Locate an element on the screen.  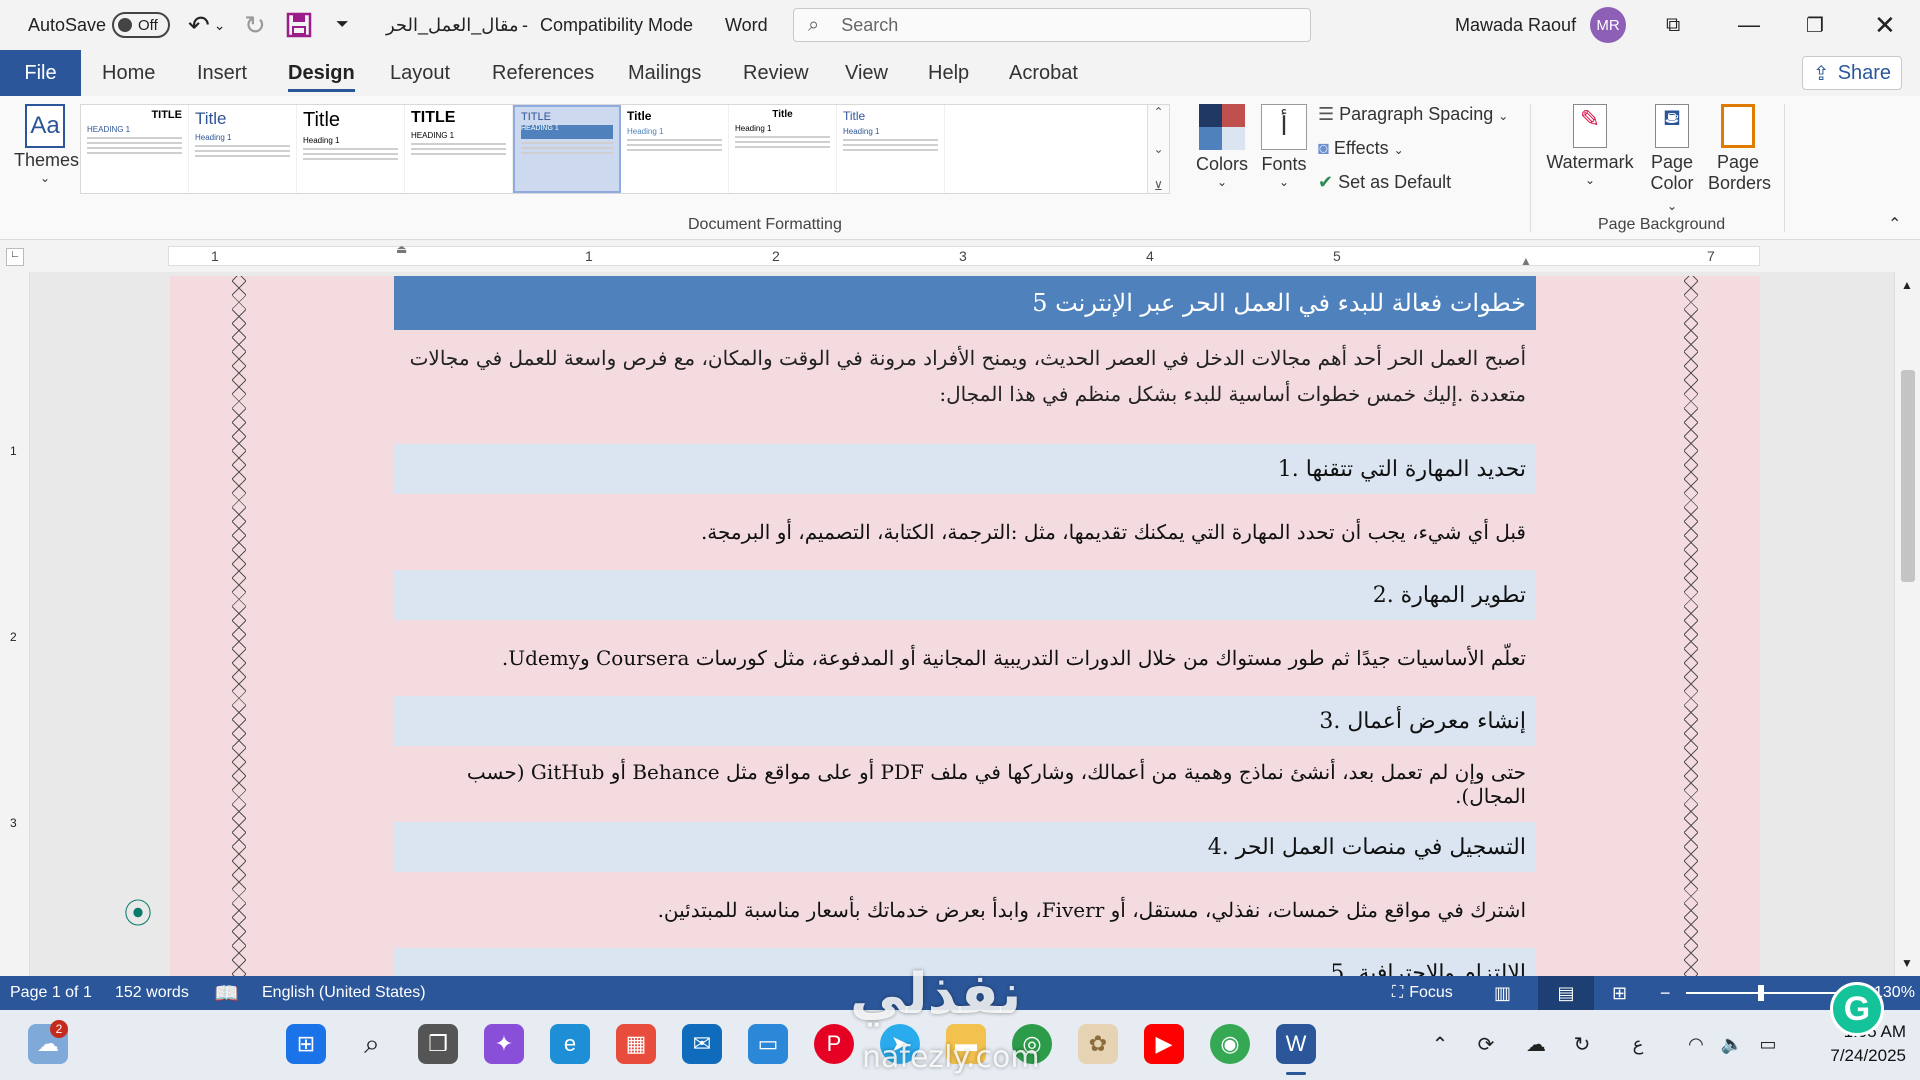
set-as-default-label: Set as Default is located at coordinates (1395, 182).